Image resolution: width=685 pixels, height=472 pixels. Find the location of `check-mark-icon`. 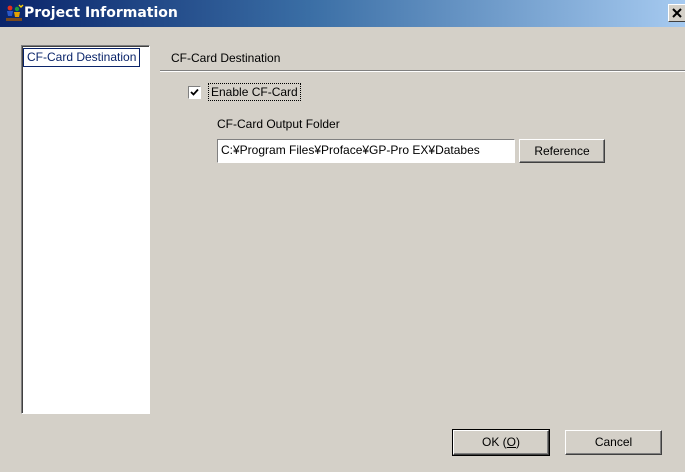

check-mark-icon is located at coordinates (194, 92).